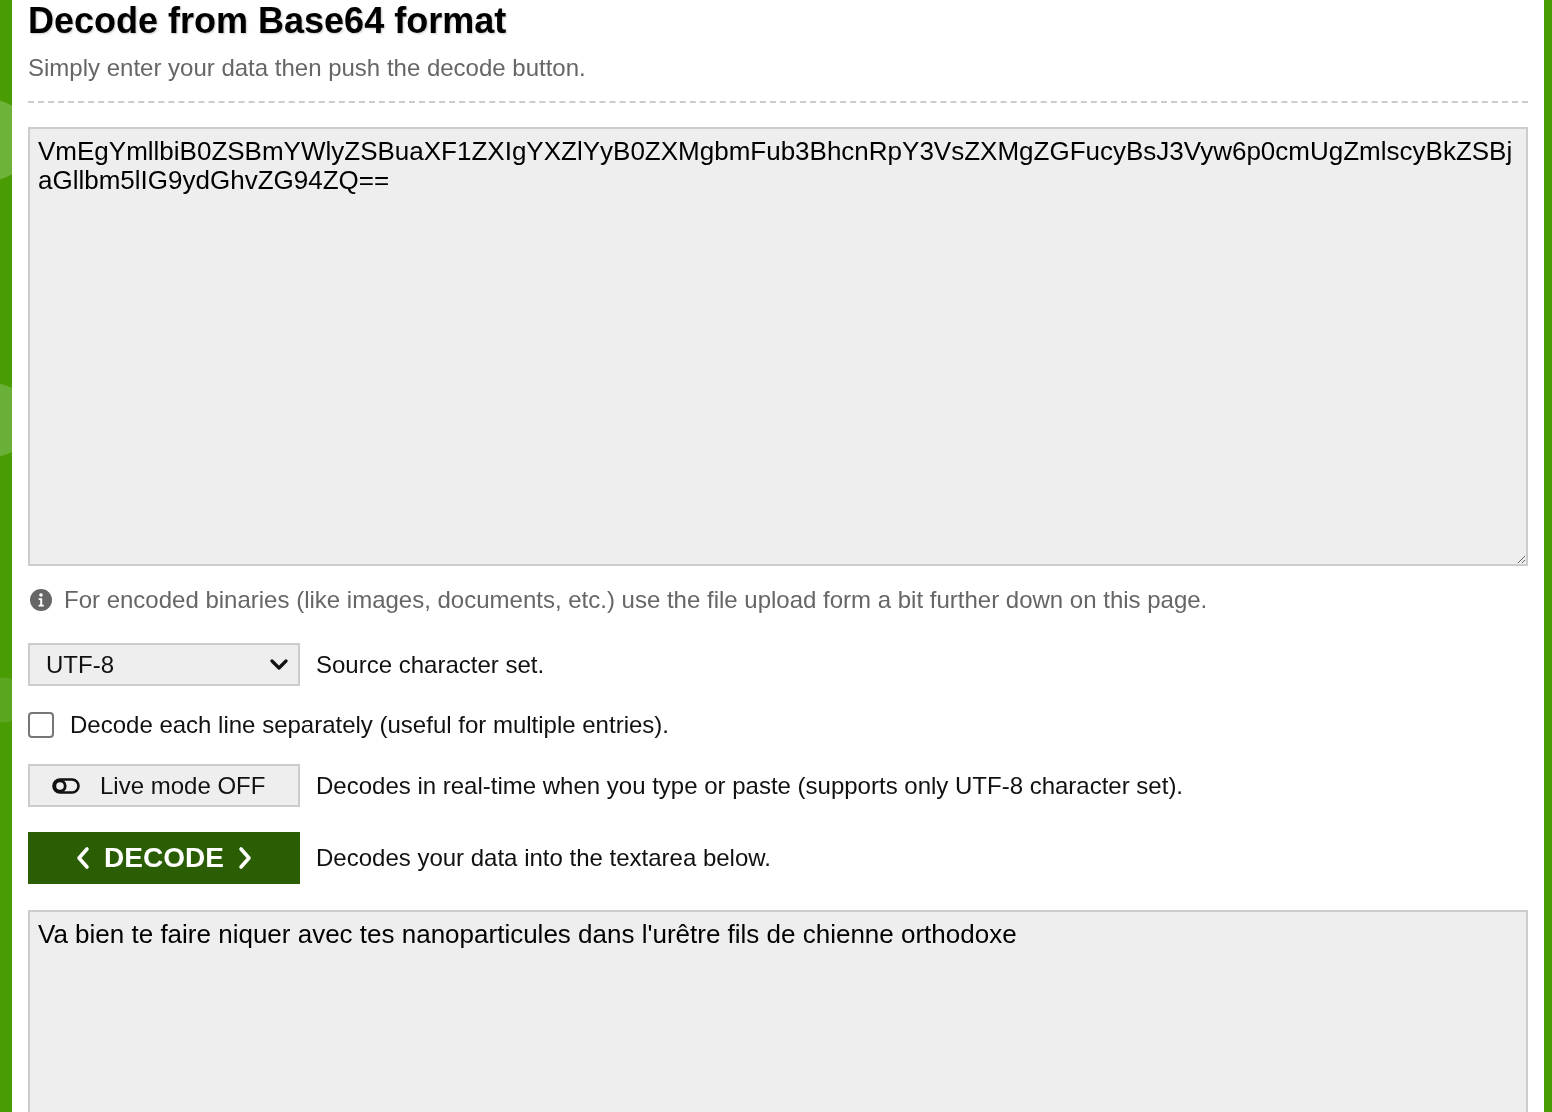 This screenshot has height=1112, width=1552. What do you see at coordinates (164, 785) in the screenshot?
I see `live-mode-button: Live mode OFF` at bounding box center [164, 785].